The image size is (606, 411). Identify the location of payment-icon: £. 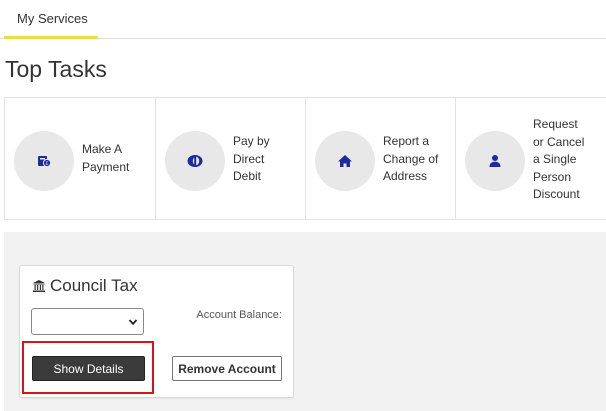
(45, 162).